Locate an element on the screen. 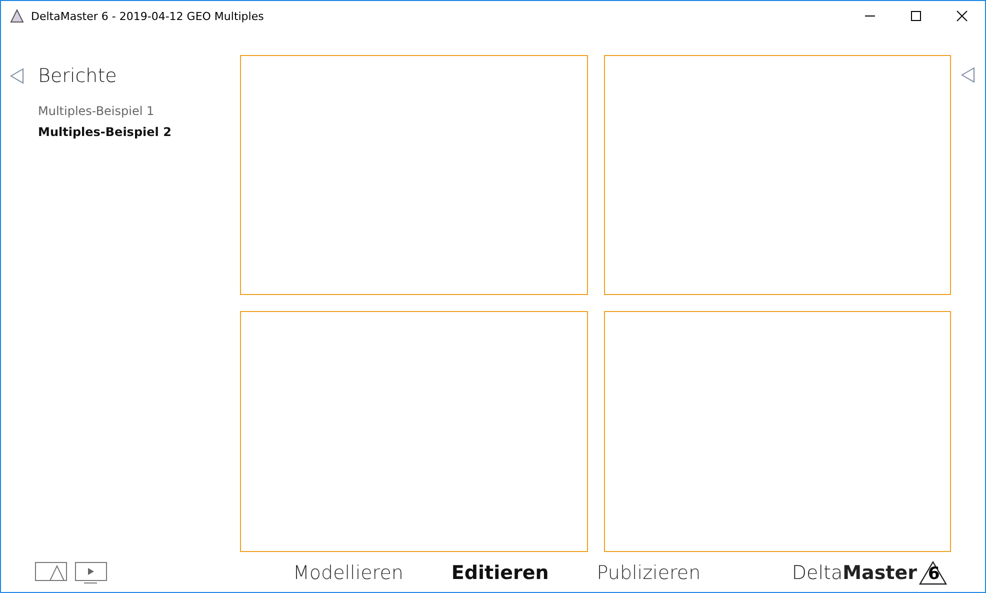 Image resolution: width=986 pixels, height=593 pixels. window-title: DeltaMaster 6 - 2019-04-12 GEO Multiples is located at coordinates (147, 16).